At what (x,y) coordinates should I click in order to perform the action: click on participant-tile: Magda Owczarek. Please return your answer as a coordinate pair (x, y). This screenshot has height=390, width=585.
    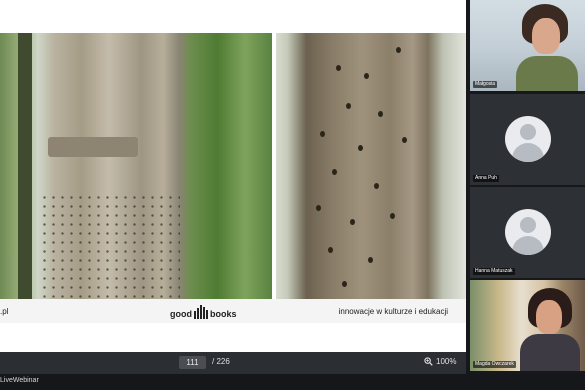
    Looking at the image, I should click on (527, 325).